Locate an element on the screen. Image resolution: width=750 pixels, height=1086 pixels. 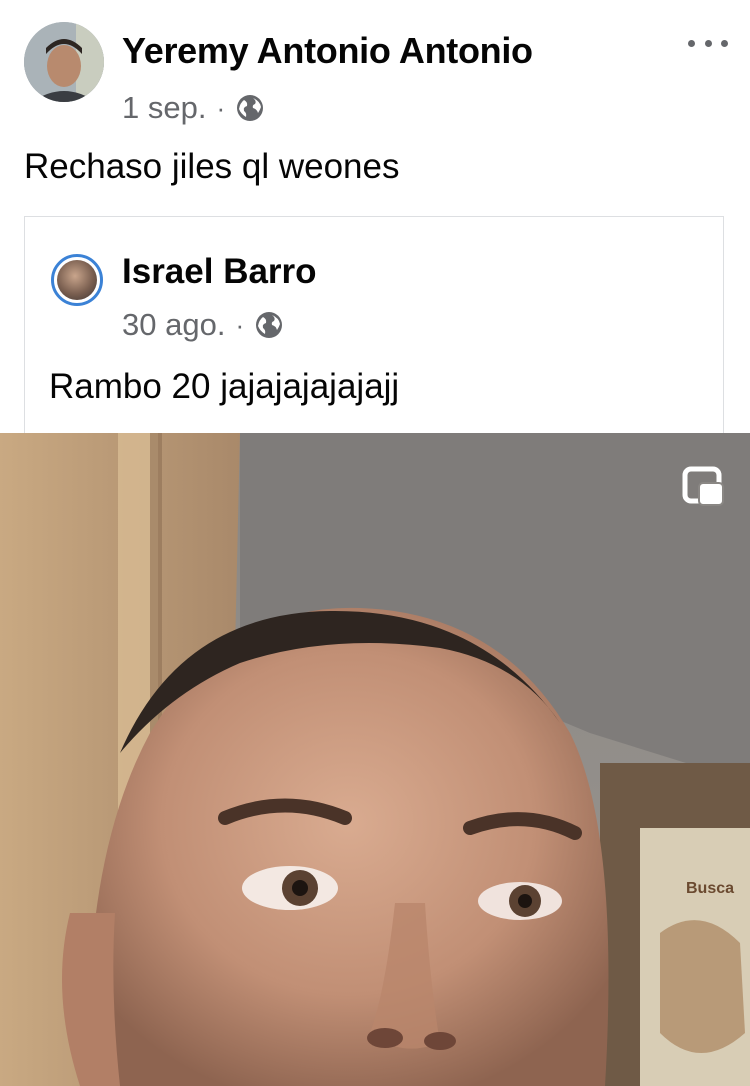
shared-avatar-photo is located at coordinates (77, 280).